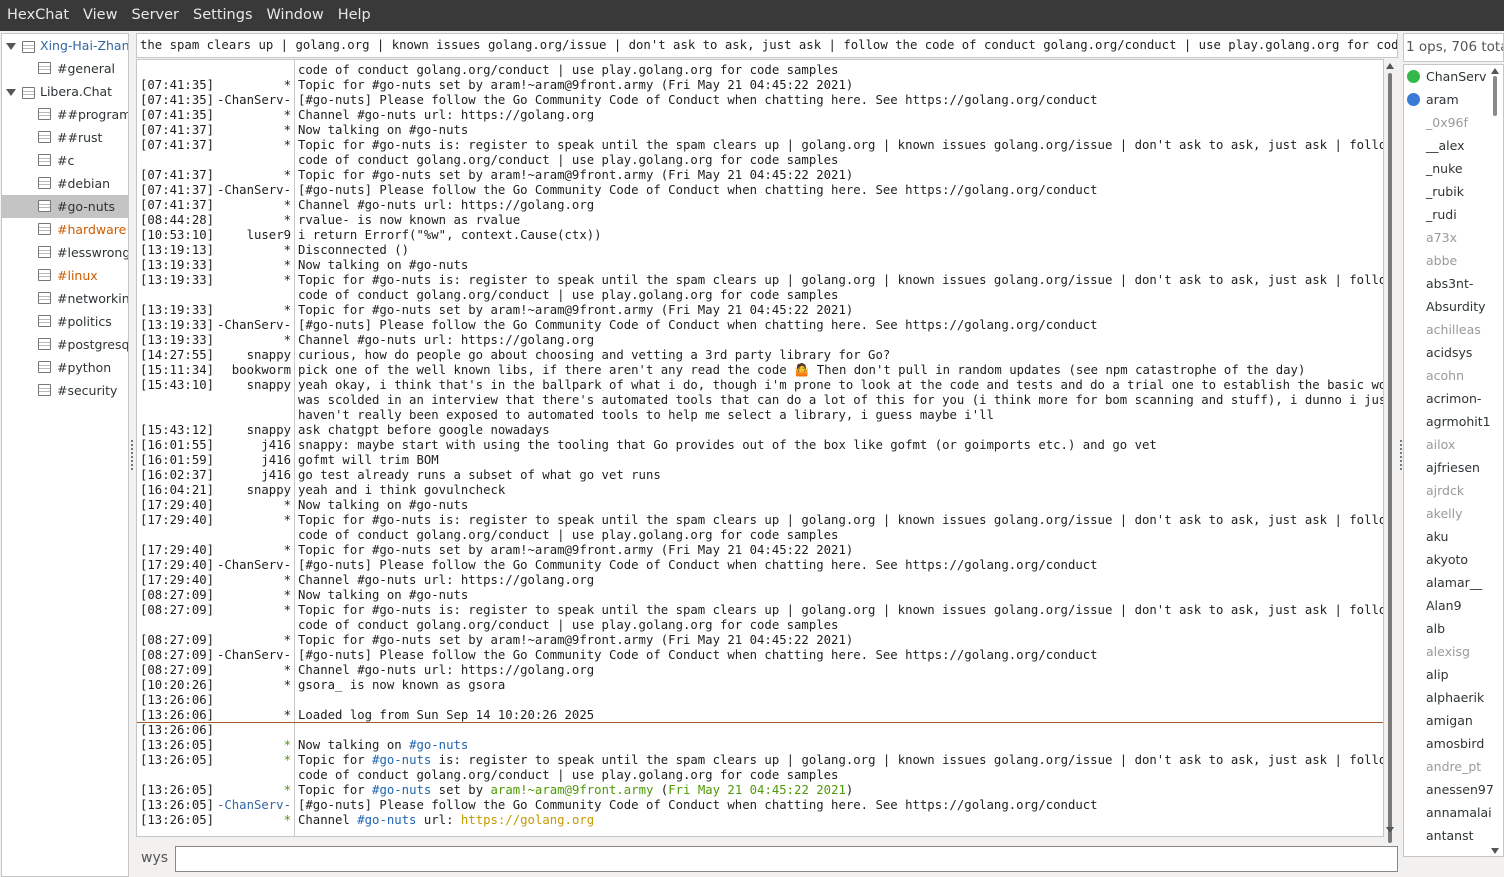  I want to click on channel-c: #c, so click(65, 160).